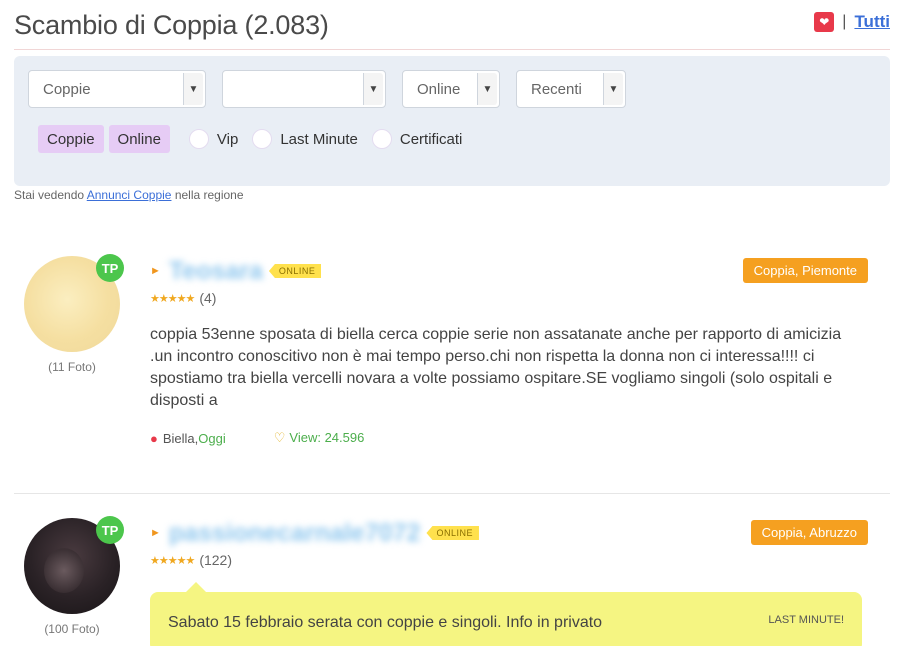 The width and height of the screenshot is (900, 646). Describe the element at coordinates (515, 560) in the screenshot. I see `rating: ★★★★★ (122)` at that location.